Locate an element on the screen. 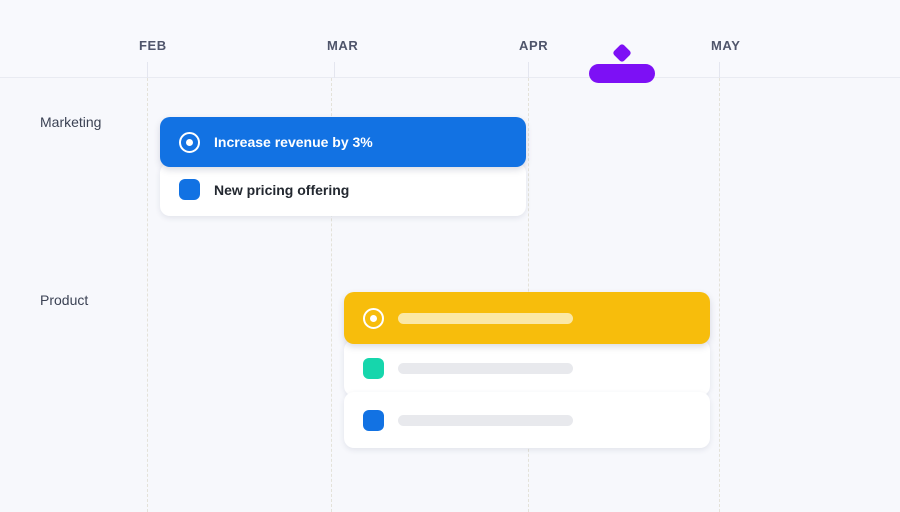 This screenshot has height=512, width=900. card-marketing-initiative: New pricing offering is located at coordinates (343, 189).